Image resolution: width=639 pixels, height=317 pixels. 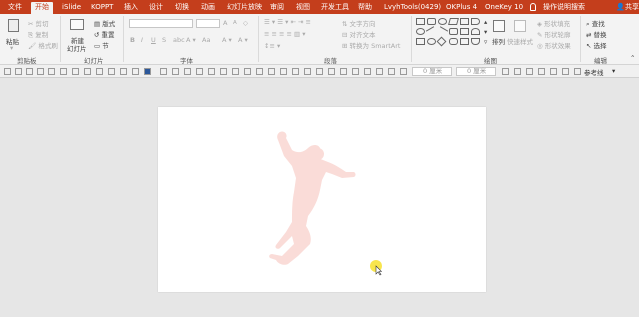 I want to click on gallery-scroll-down-icon: ▾, so click(x=485, y=32).